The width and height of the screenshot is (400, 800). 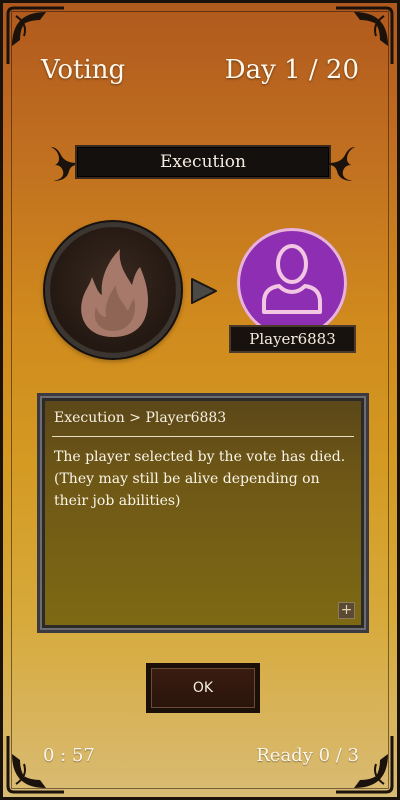 I want to click on ready-status: Ready 0 / 3, so click(x=307, y=755).